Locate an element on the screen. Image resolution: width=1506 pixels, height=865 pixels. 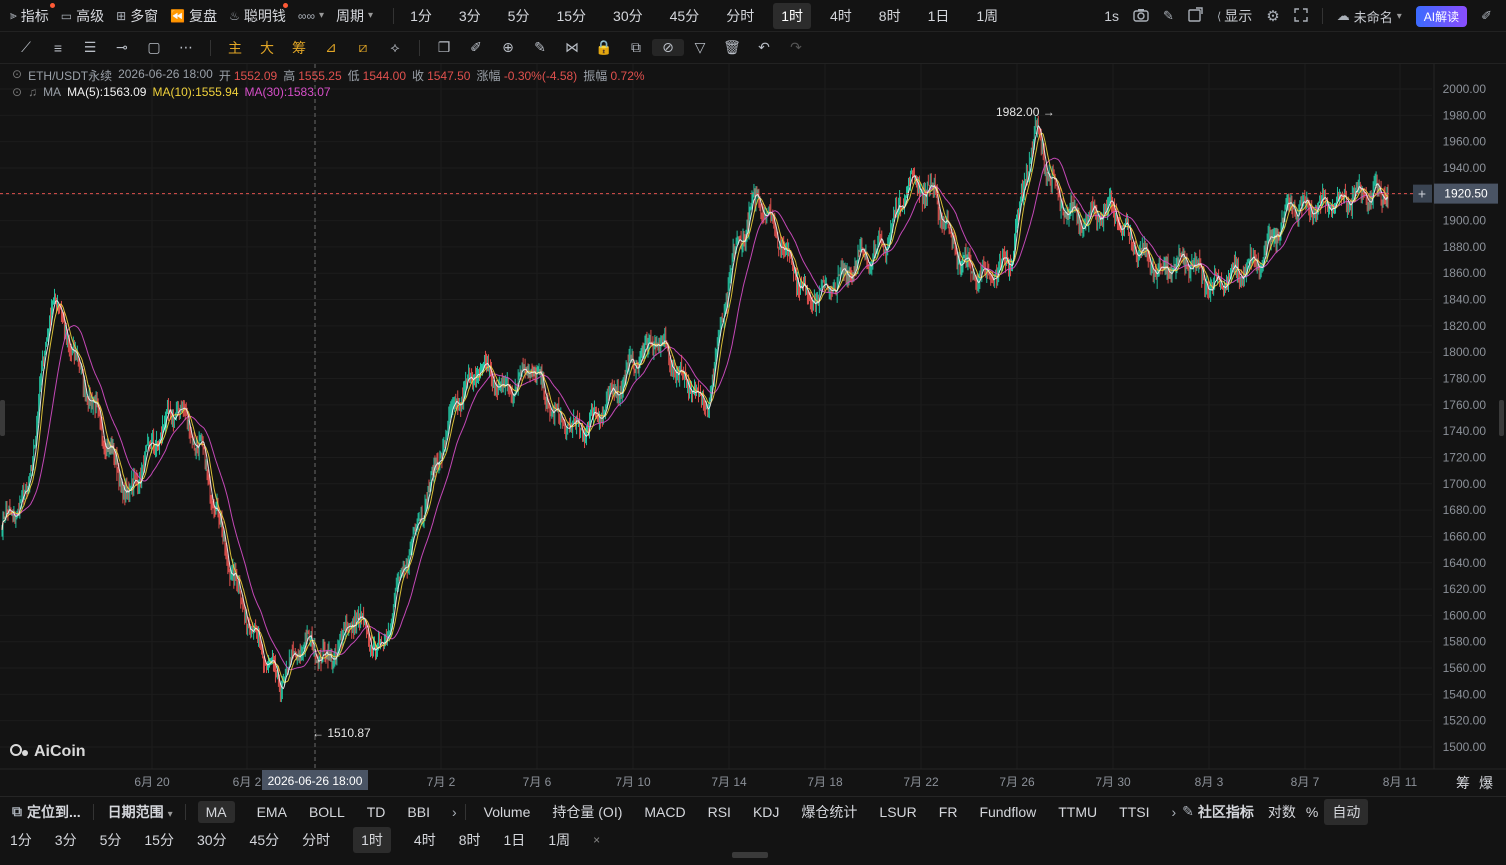
sub-indicator-10: TTSI is located at coordinates (1134, 812).